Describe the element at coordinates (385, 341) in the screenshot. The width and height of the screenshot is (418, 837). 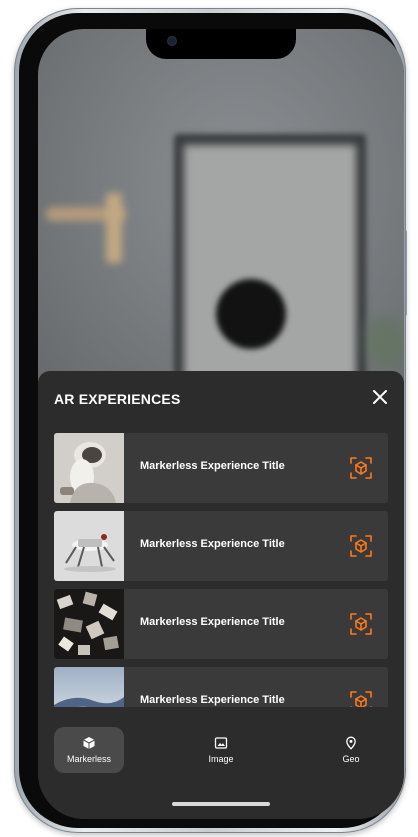
I see `plant` at that location.